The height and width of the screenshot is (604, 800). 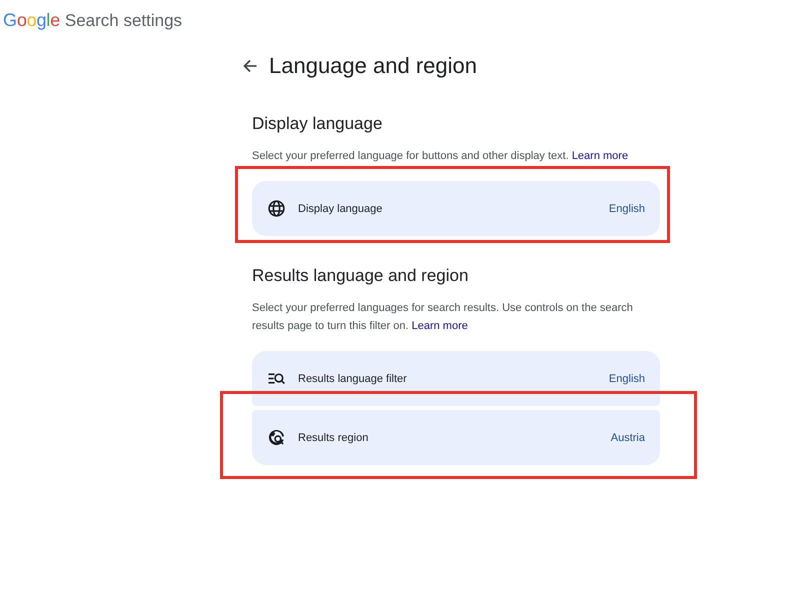 What do you see at coordinates (627, 438) in the screenshot?
I see `setting-value: Austria` at bounding box center [627, 438].